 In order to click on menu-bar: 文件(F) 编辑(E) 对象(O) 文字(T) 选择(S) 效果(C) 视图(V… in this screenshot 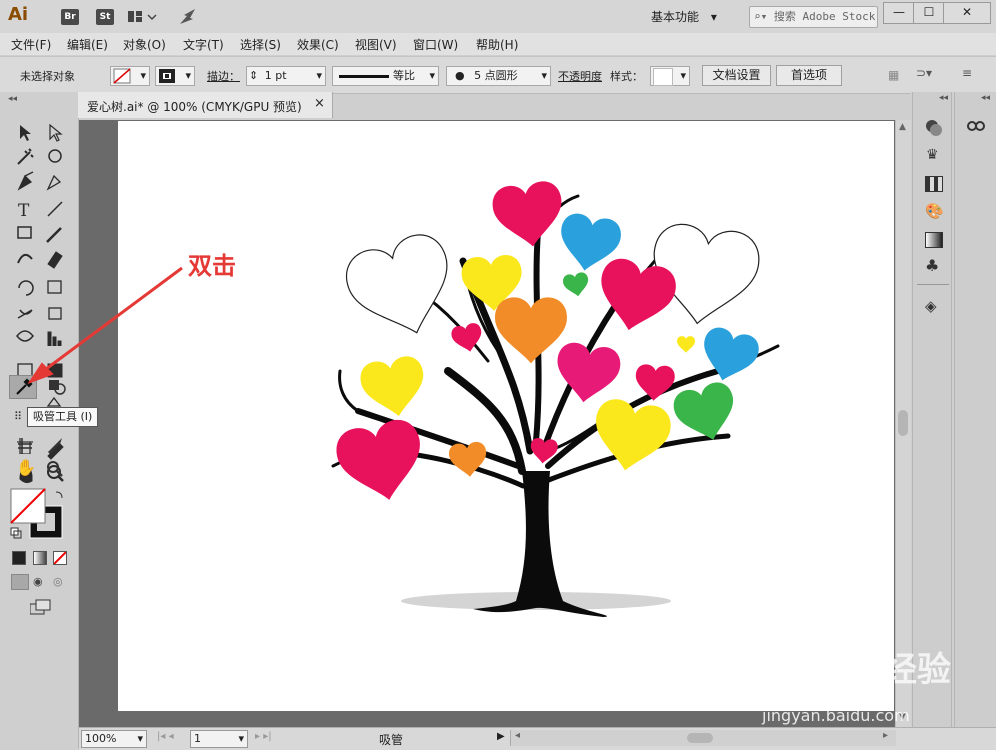, I will do `click(498, 44)`.